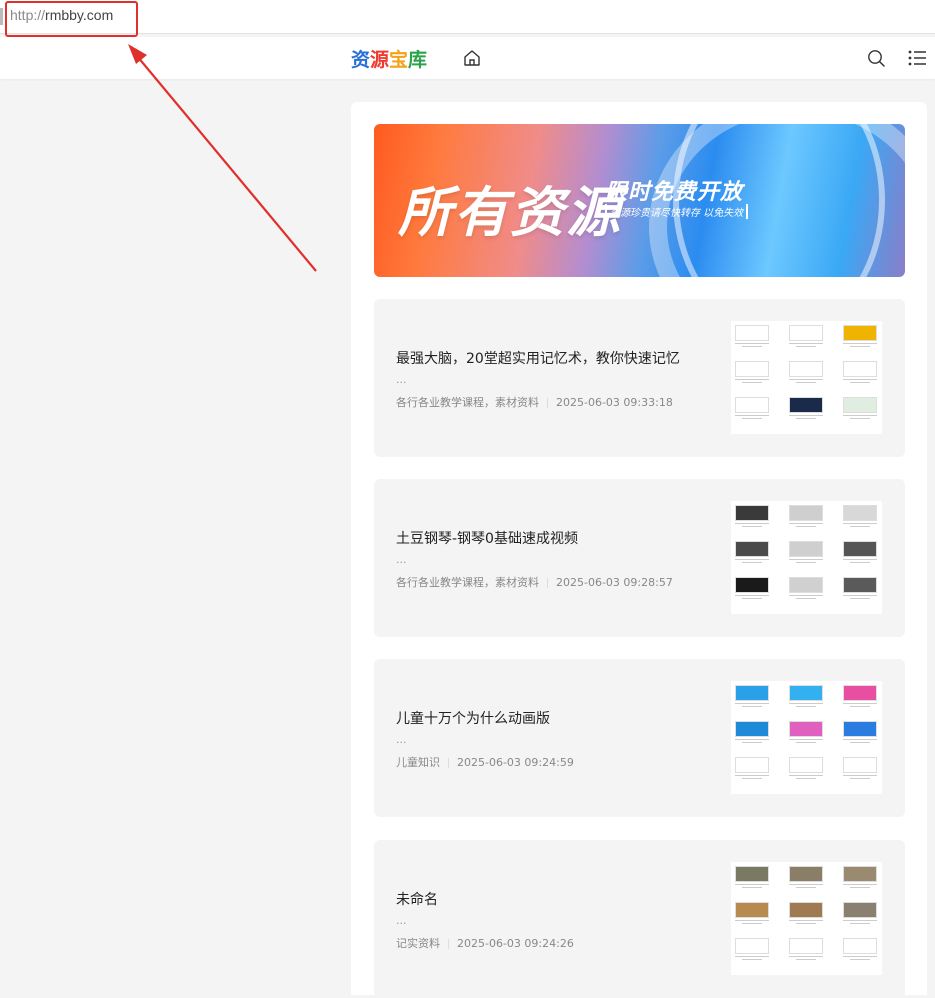  Describe the element at coordinates (515, 943) in the screenshot. I see `post-date: 2025-06-03 09:24:26` at that location.